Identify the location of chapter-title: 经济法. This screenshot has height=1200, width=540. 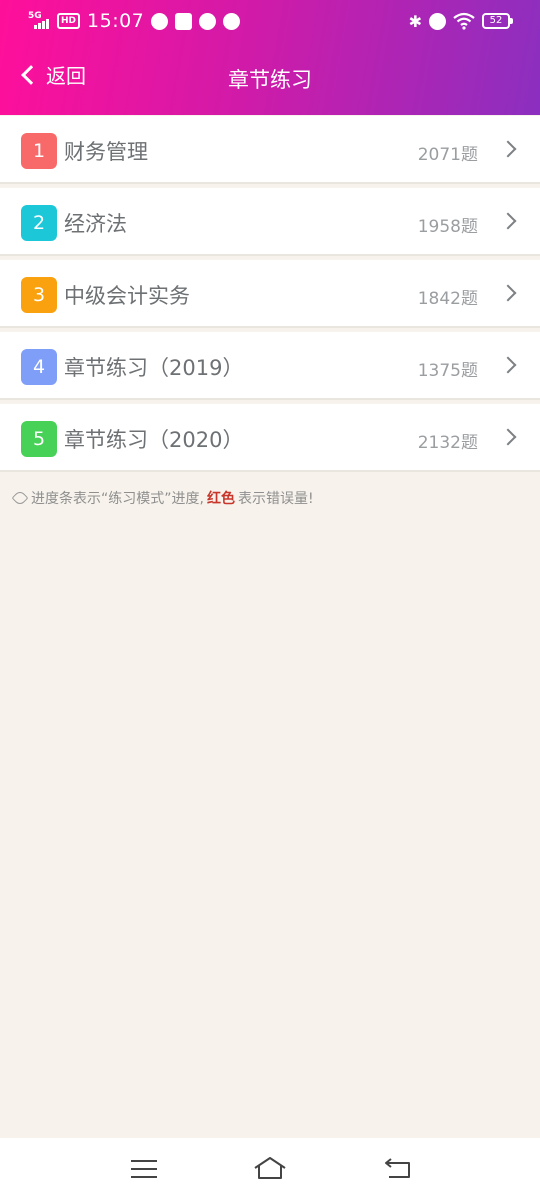
(95, 224).